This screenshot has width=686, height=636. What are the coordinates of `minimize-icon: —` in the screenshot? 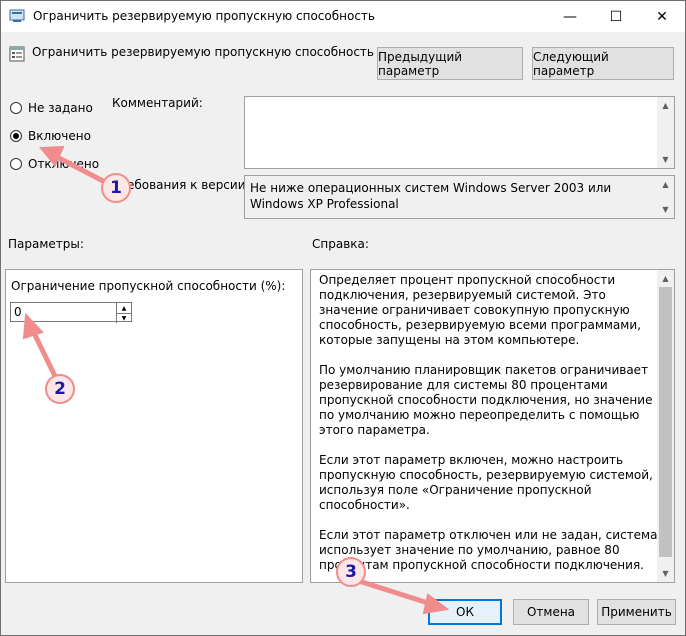 It's located at (570, 16).